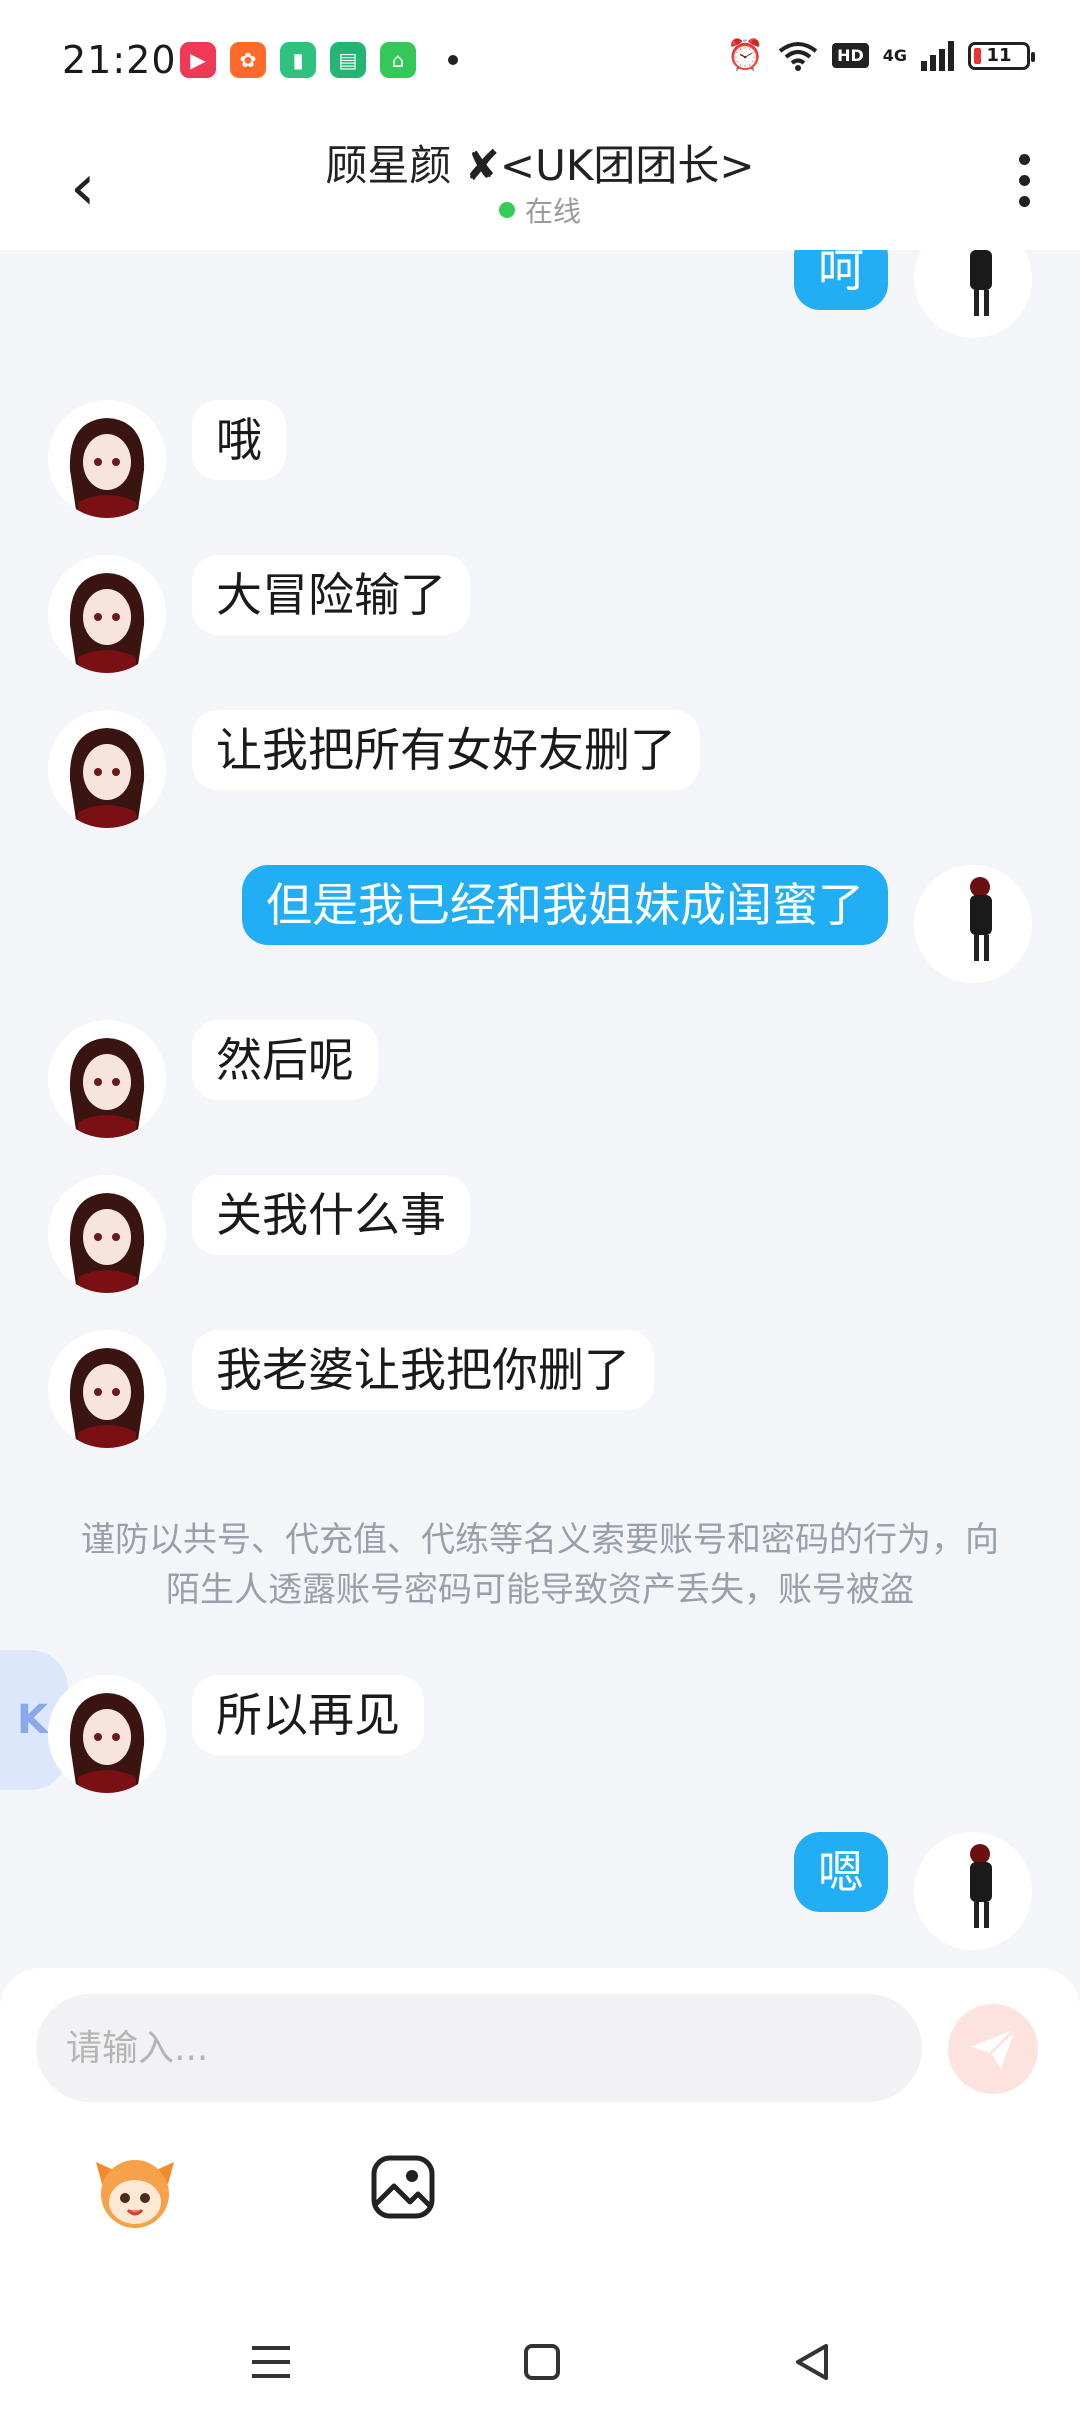  What do you see at coordinates (331, 1215) in the screenshot?
I see `message-bubble: 关我什么事` at bounding box center [331, 1215].